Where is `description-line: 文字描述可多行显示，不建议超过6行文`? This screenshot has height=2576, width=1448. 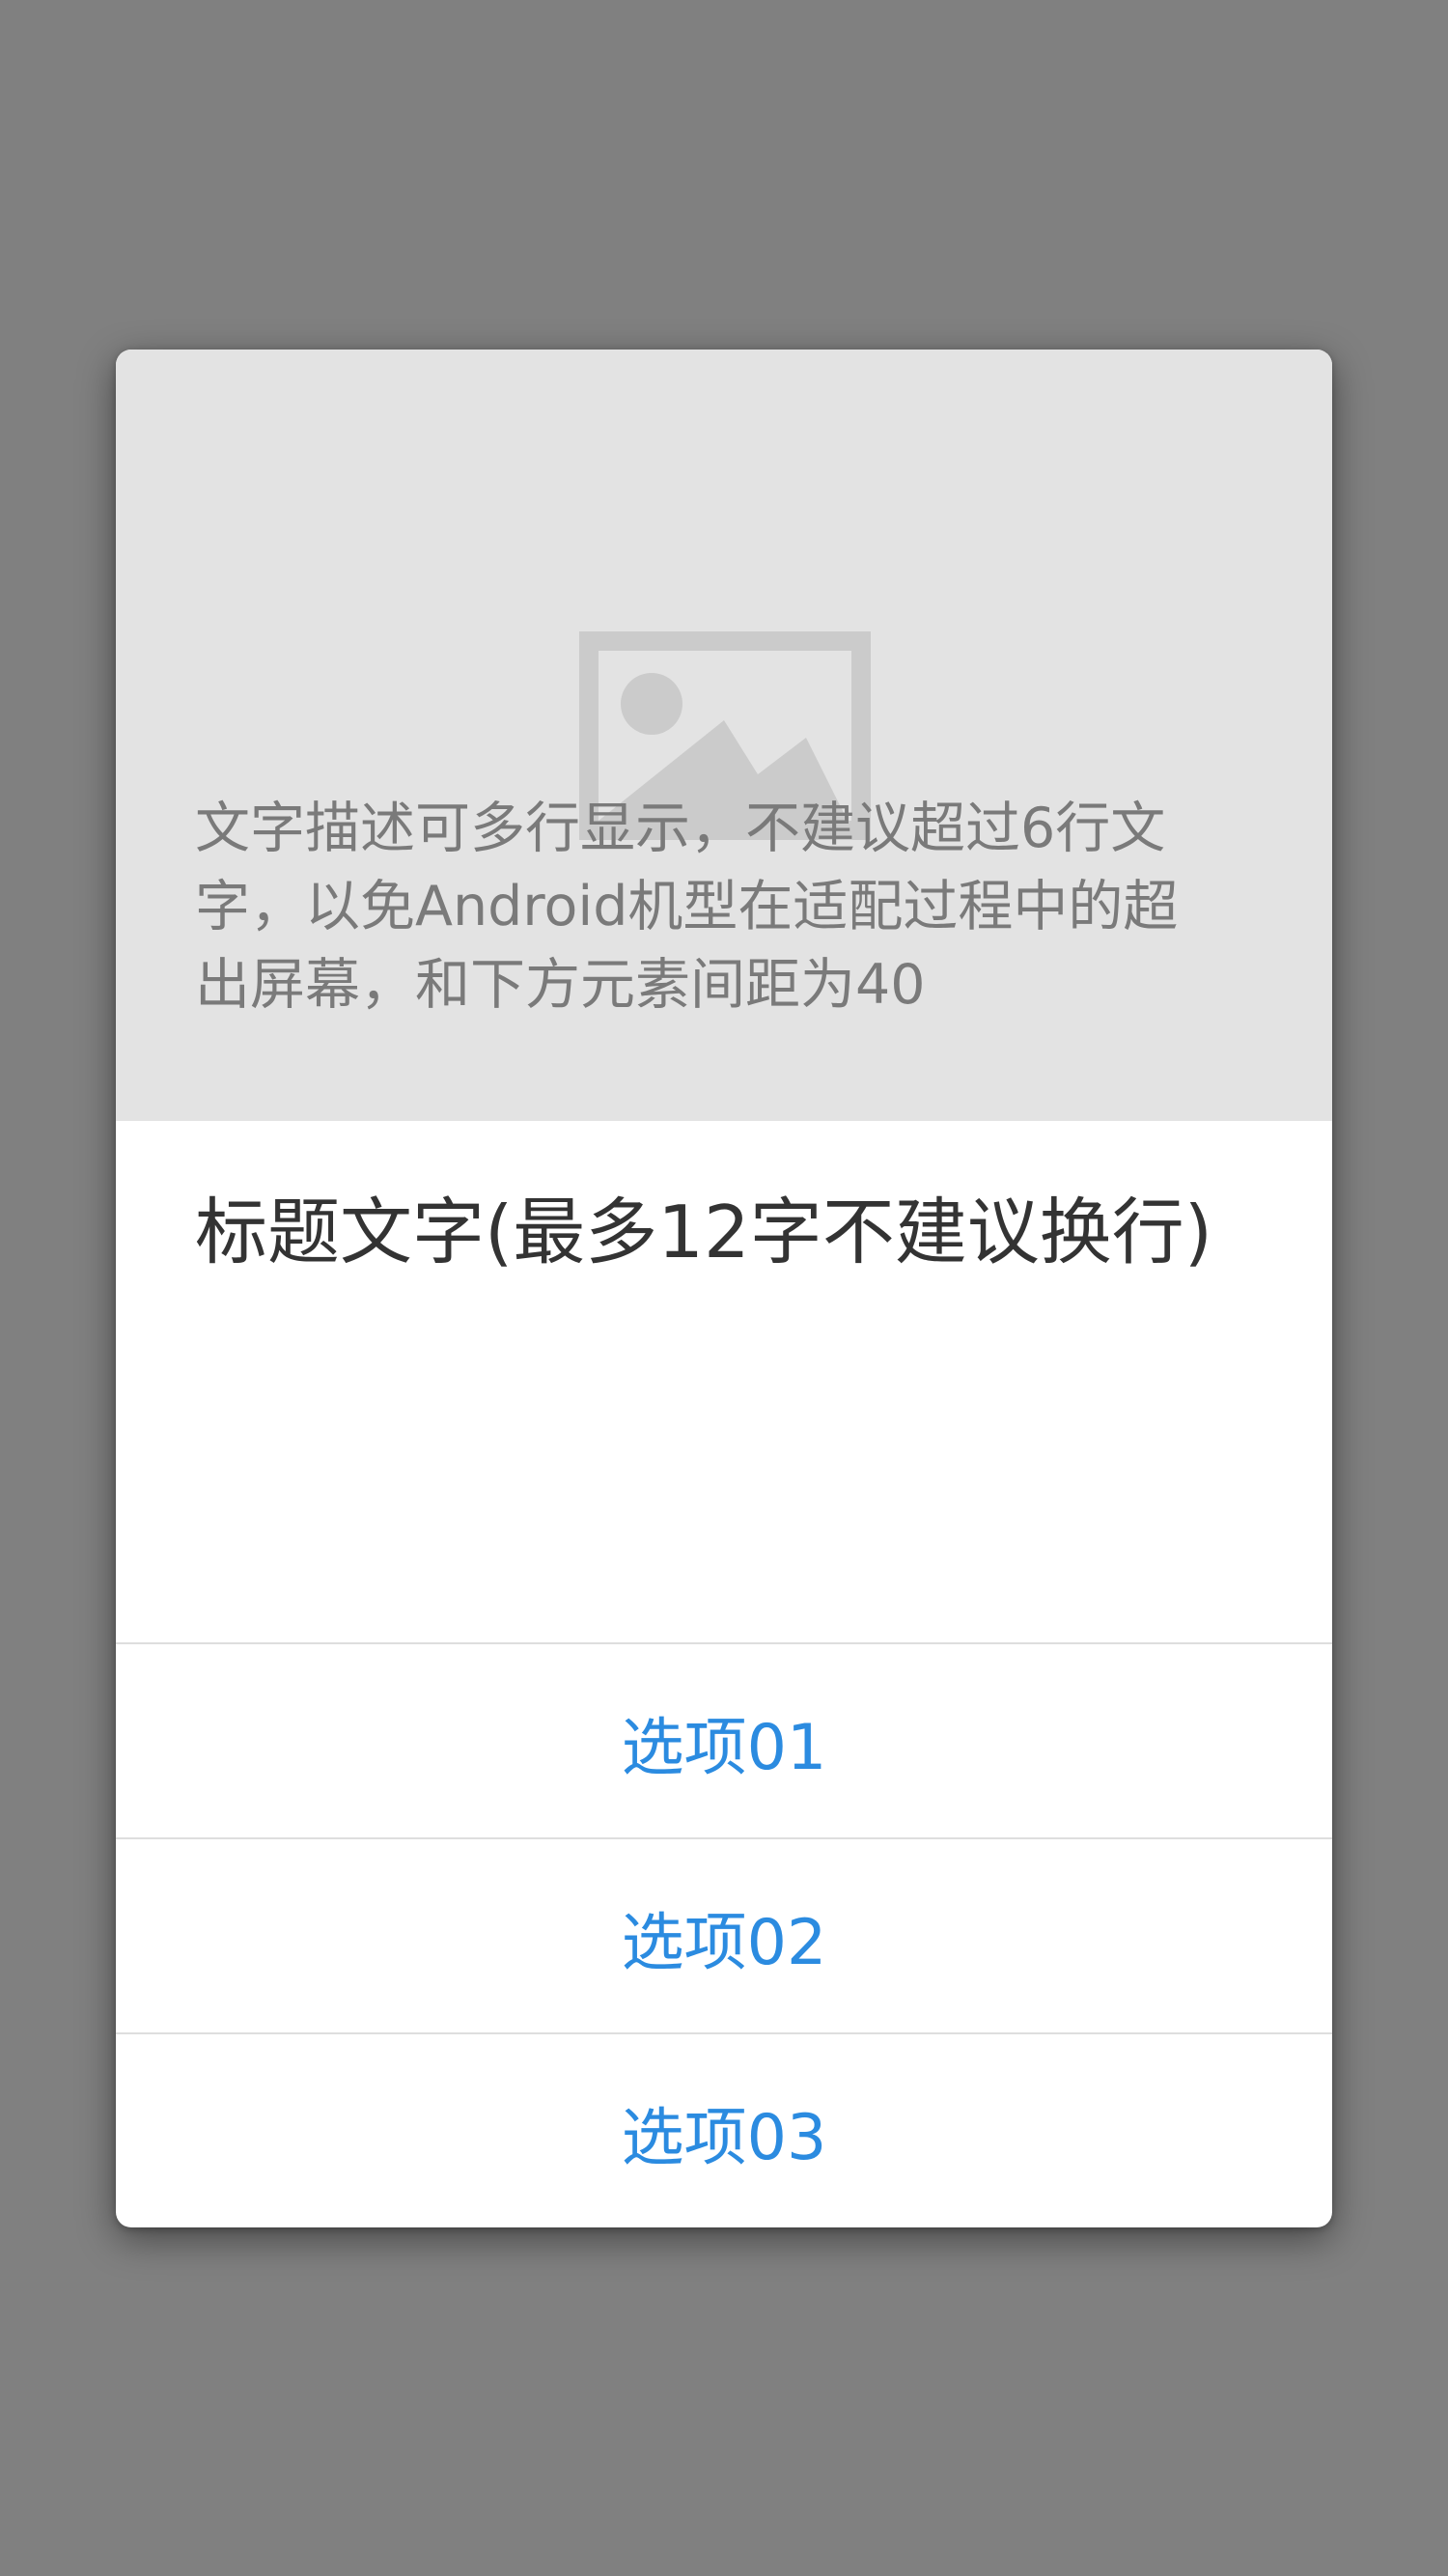 description-line: 文字描述可多行显示，不建议超过6行文 is located at coordinates (681, 829).